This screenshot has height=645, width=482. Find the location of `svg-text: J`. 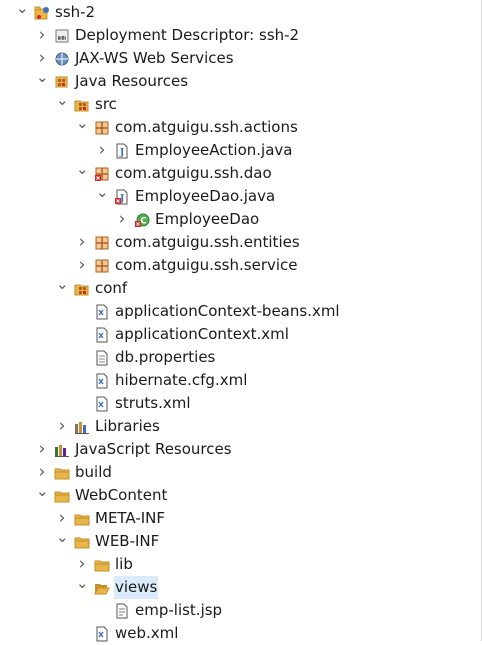

svg-text: J is located at coordinates (121, 153).